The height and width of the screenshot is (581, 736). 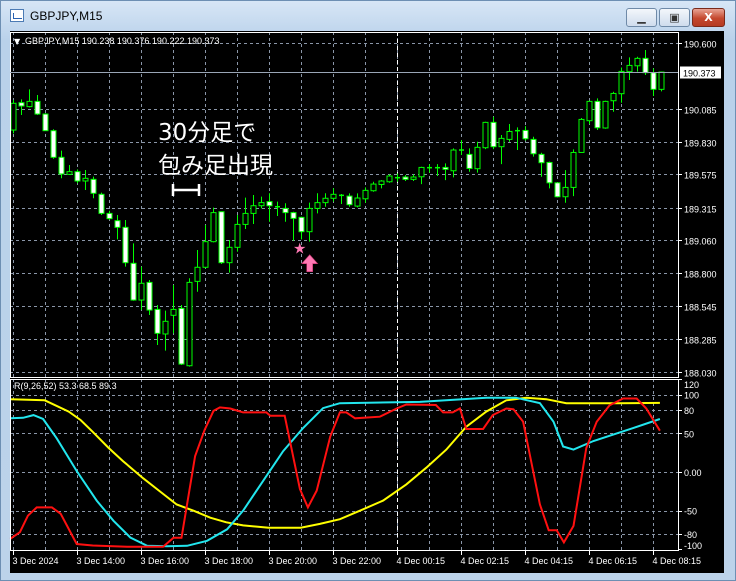 What do you see at coordinates (689, 411) in the screenshot?
I see `indicator-axis-label: 80` at bounding box center [689, 411].